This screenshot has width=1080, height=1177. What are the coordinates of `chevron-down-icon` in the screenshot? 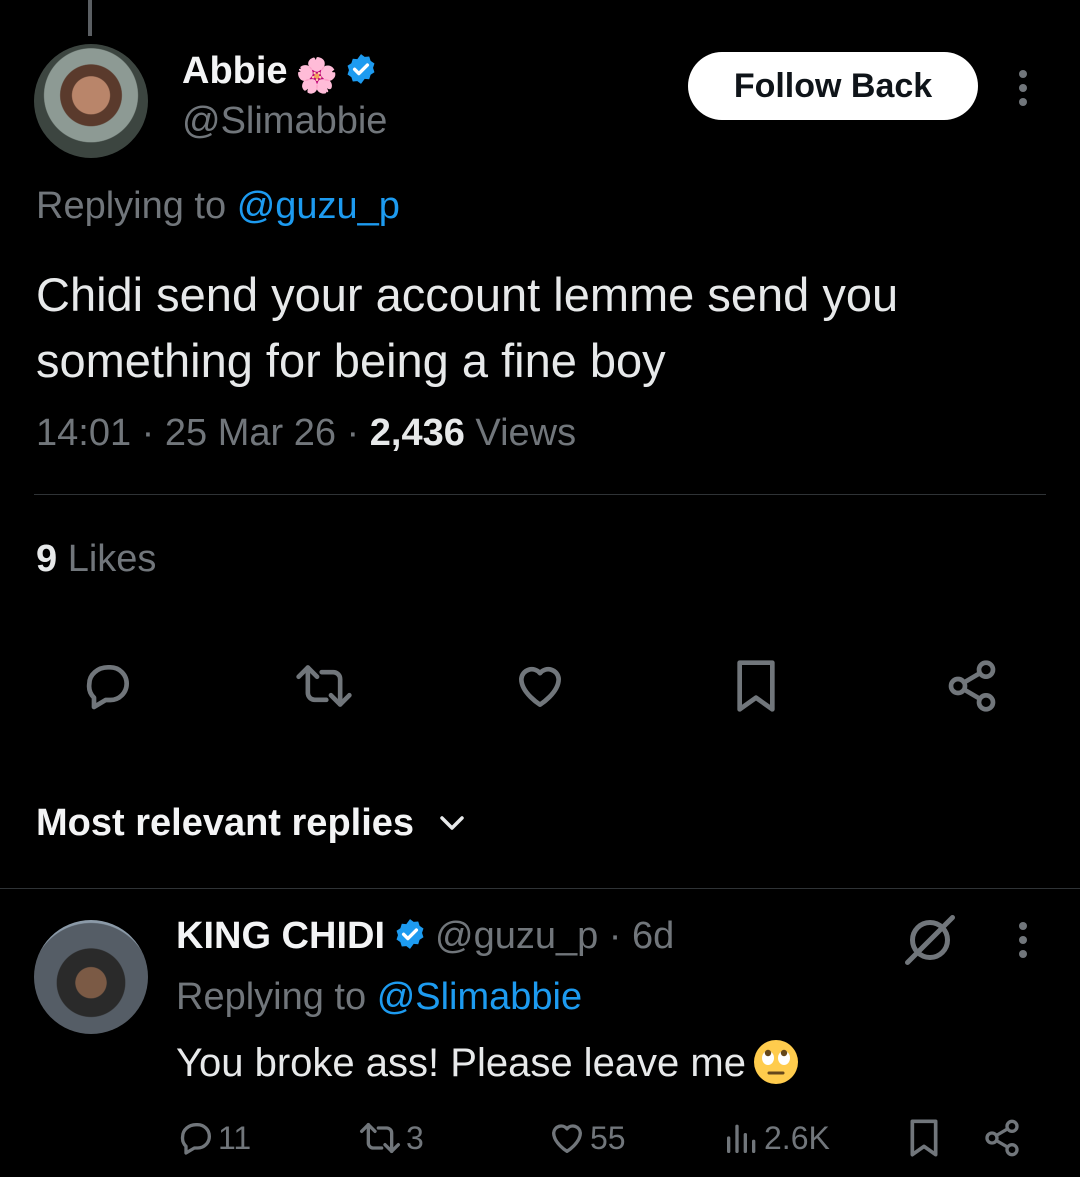 It's located at (452, 821).